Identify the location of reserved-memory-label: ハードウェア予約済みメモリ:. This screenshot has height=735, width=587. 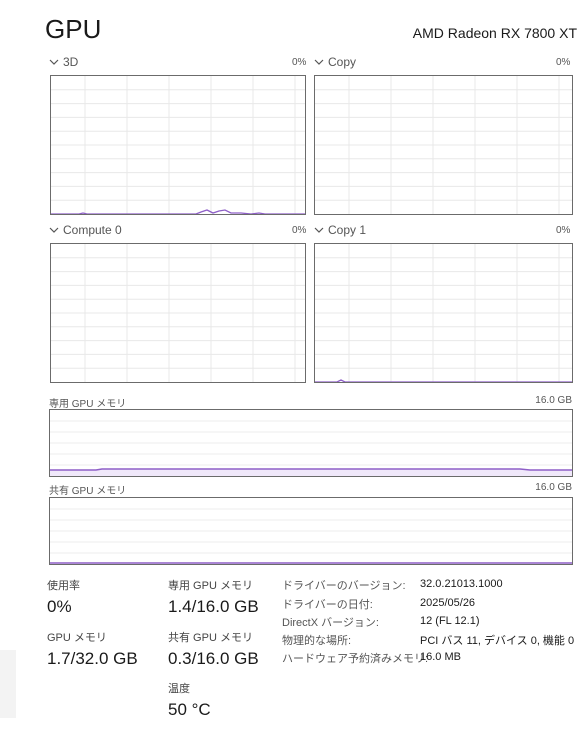
(355, 659).